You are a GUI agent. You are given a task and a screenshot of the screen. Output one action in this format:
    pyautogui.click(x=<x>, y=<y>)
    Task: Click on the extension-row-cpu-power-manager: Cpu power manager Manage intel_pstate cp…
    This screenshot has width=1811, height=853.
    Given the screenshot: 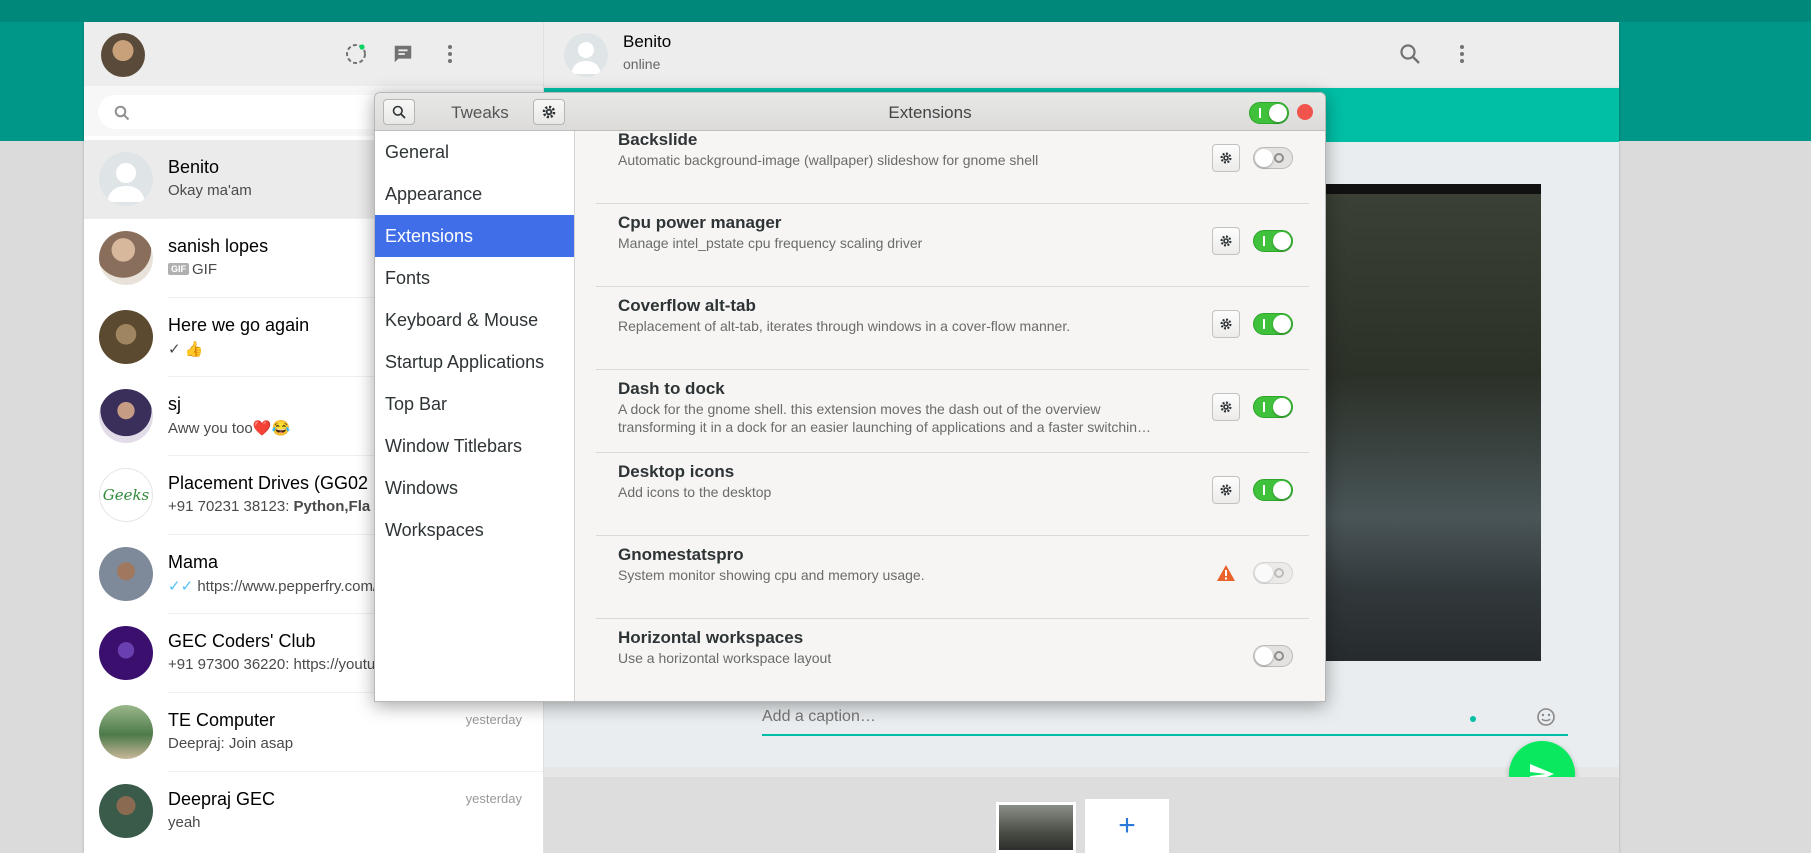 What is the action you would take?
    pyautogui.click(x=952, y=245)
    